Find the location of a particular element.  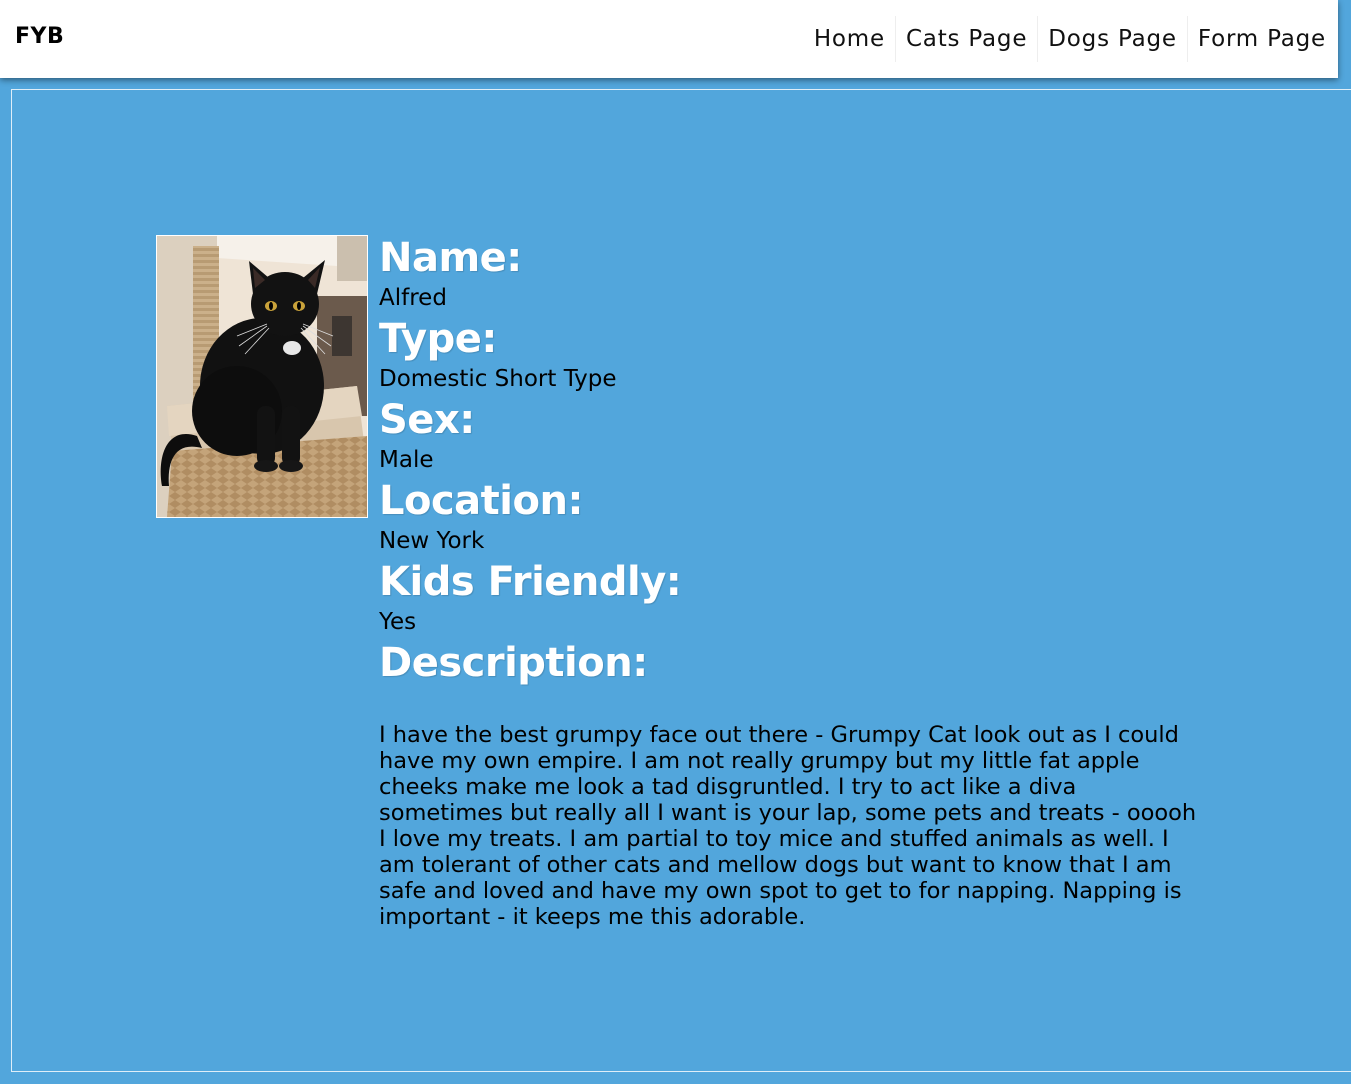

nav-link-form: Form Page is located at coordinates (1261, 39).